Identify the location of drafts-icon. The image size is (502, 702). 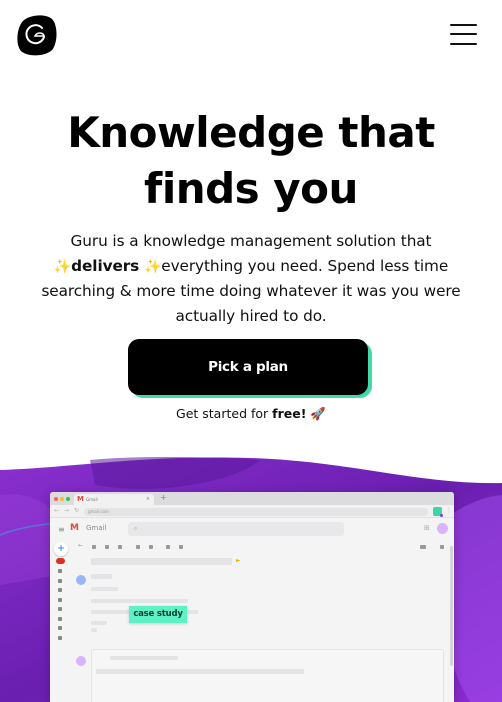
(60, 599).